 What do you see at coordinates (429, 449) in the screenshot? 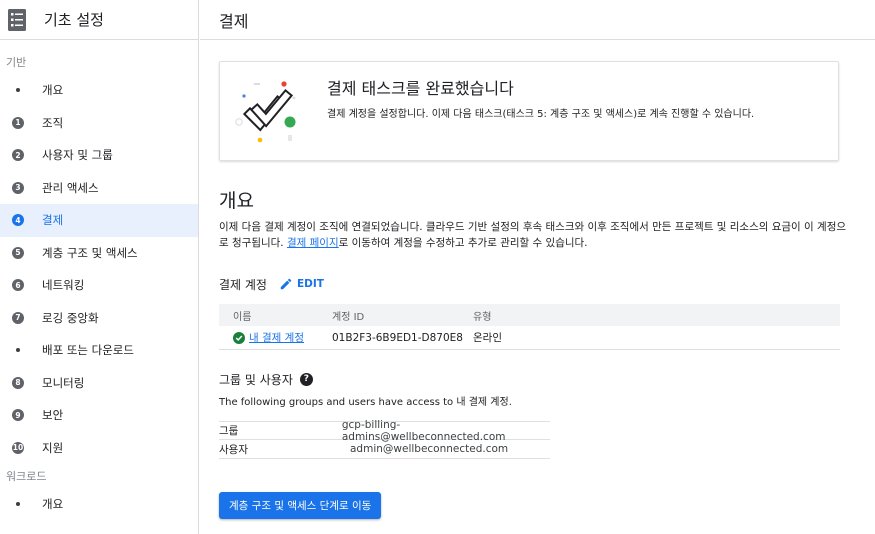
I see `row-value: admin@wellbeconnected.com` at bounding box center [429, 449].